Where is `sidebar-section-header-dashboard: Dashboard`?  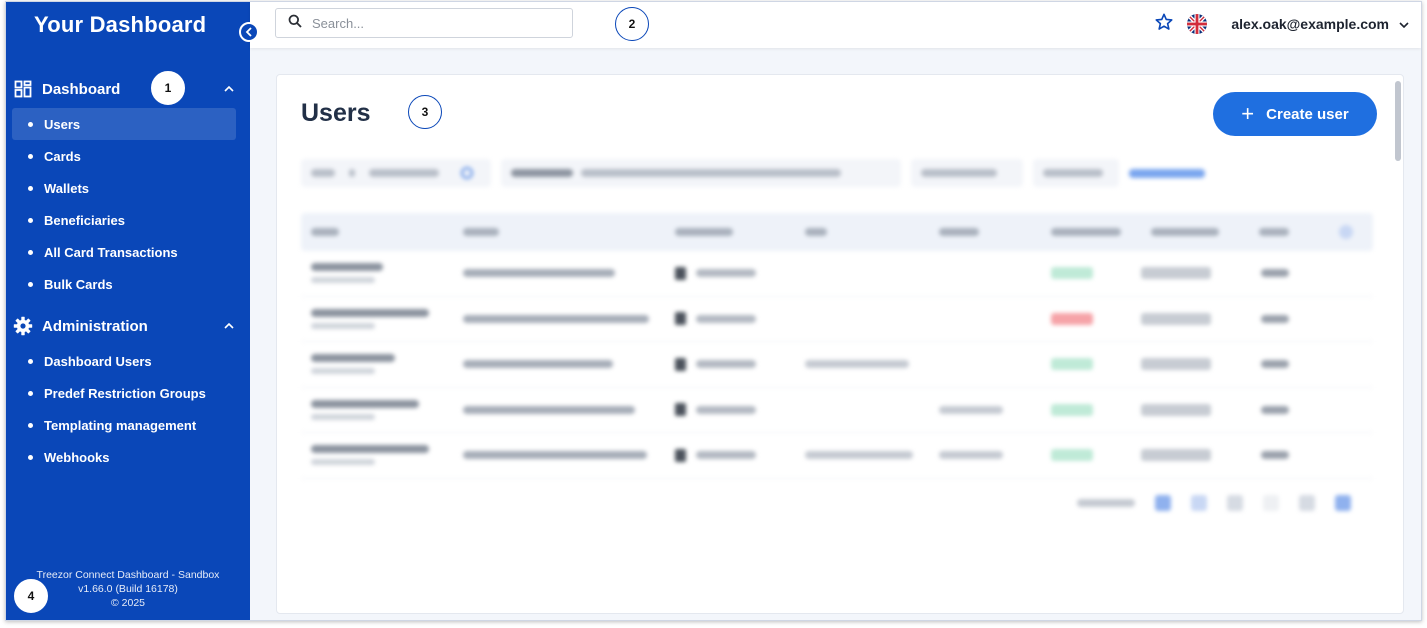
sidebar-section-header-dashboard: Dashboard is located at coordinates (128, 89).